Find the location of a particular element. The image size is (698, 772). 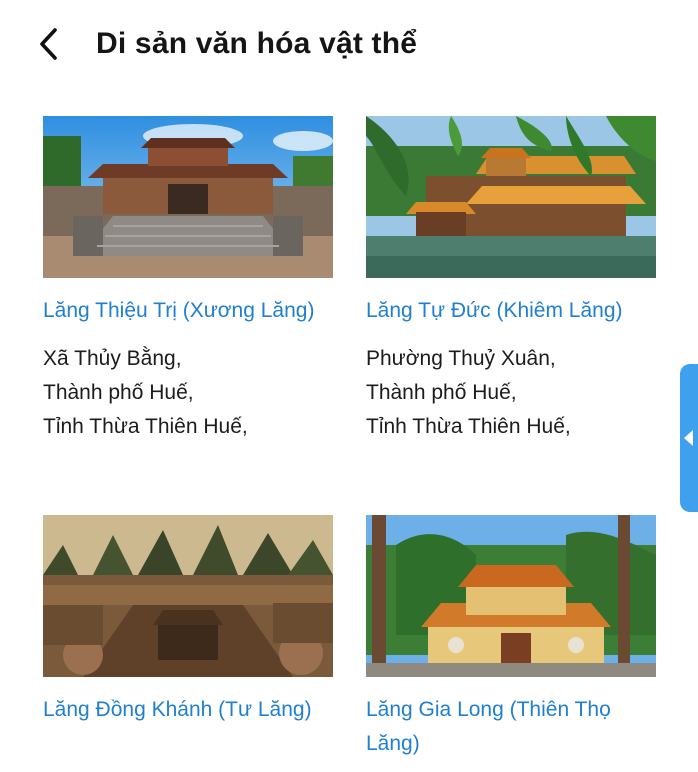

heritage-title-link: Lăng Thiệu Trị (Xương Lăng) is located at coordinates (189, 311).